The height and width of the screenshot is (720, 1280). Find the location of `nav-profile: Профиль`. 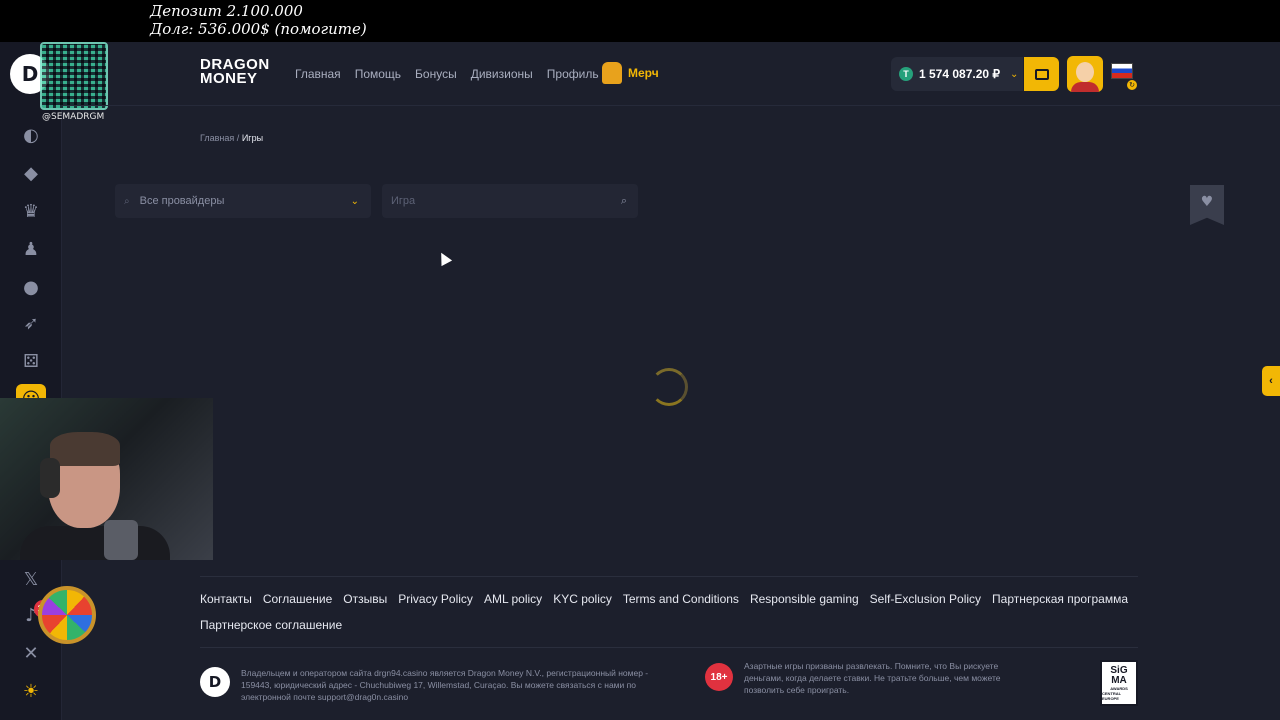

nav-profile: Профиль is located at coordinates (573, 74).